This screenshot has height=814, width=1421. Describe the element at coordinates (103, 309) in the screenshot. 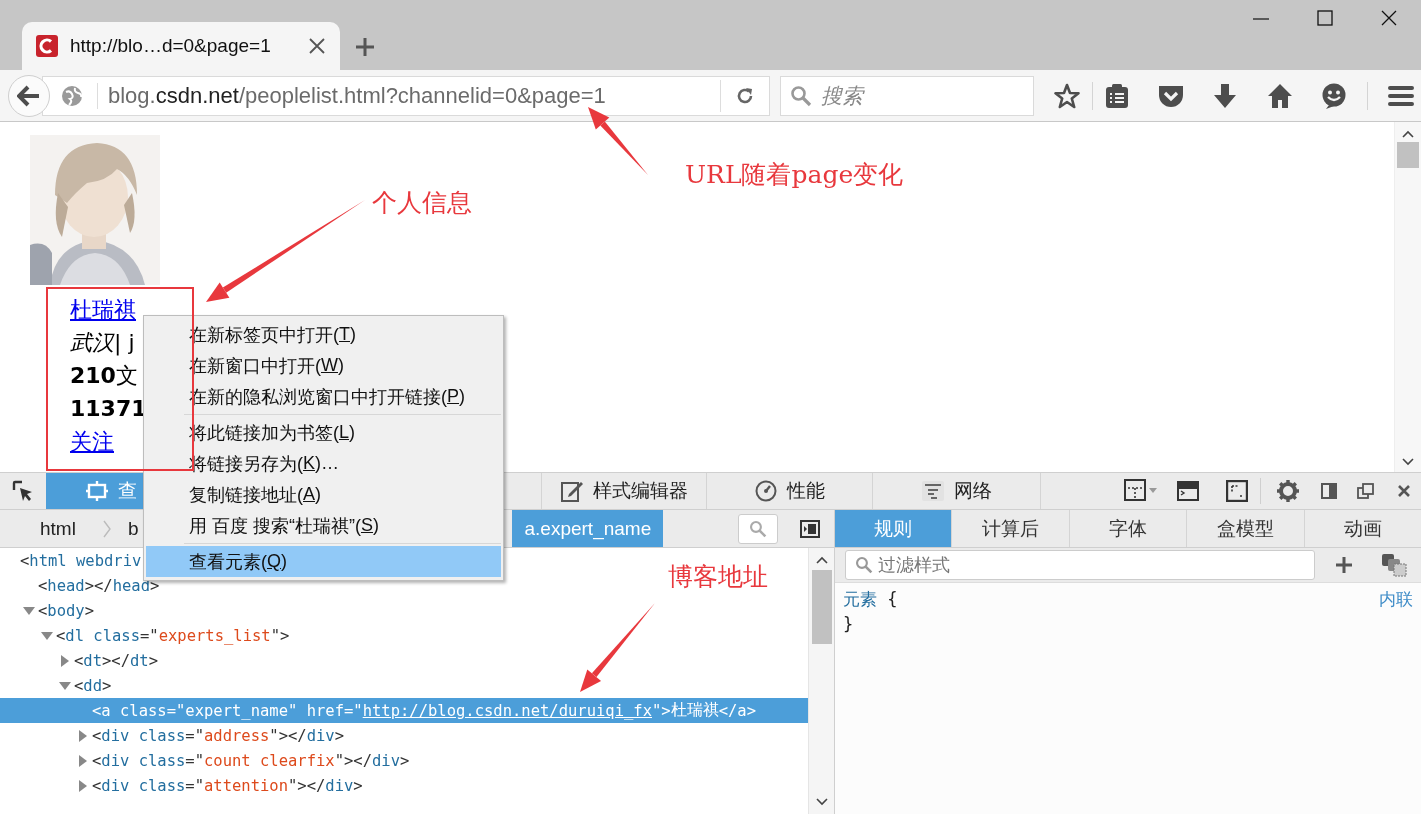

I see `profile-name-link: 杜瑞祺` at that location.